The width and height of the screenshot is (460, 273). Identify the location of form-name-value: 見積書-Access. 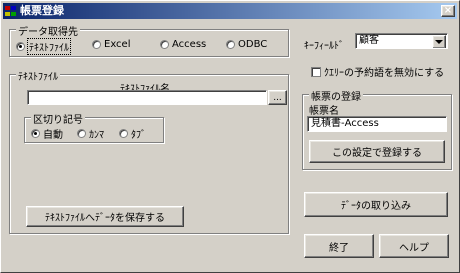
(345, 123).